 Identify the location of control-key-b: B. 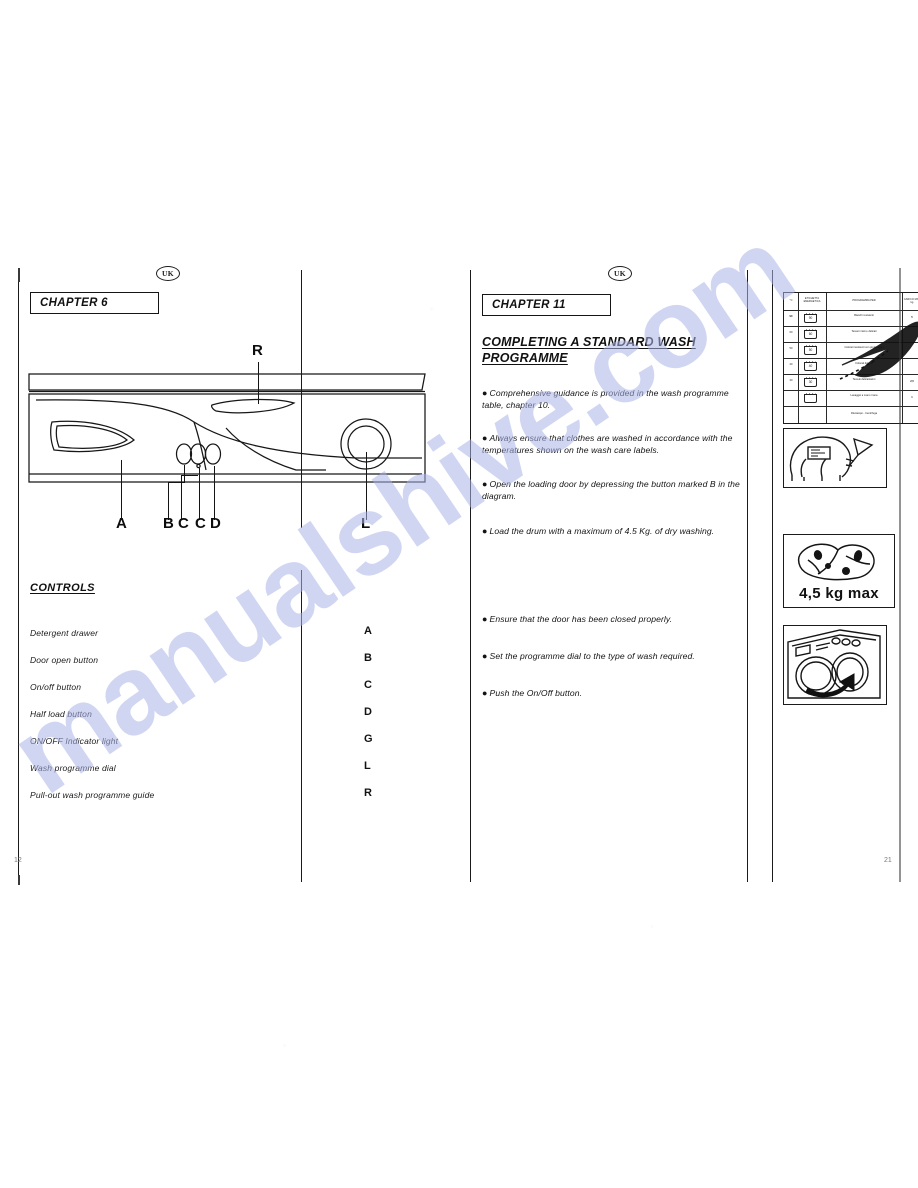
(368, 658).